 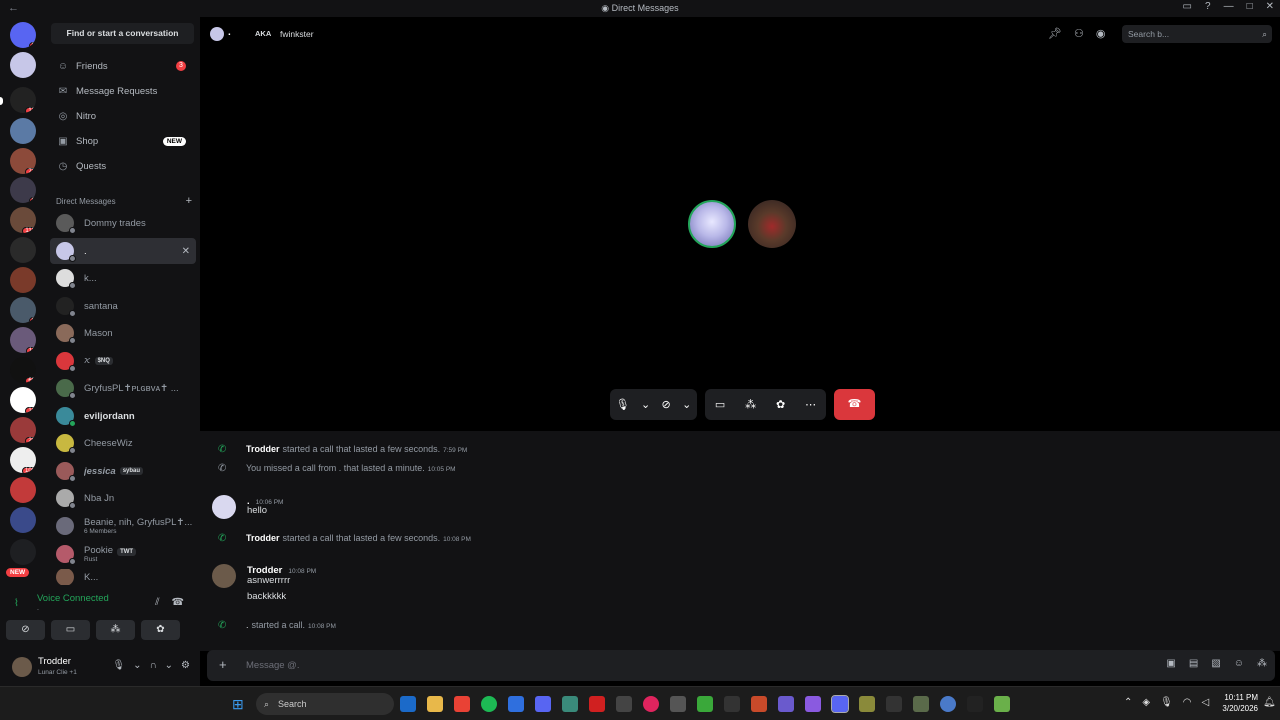 I want to click on chevron-up-icon: ⌃, so click(x=1128, y=702).